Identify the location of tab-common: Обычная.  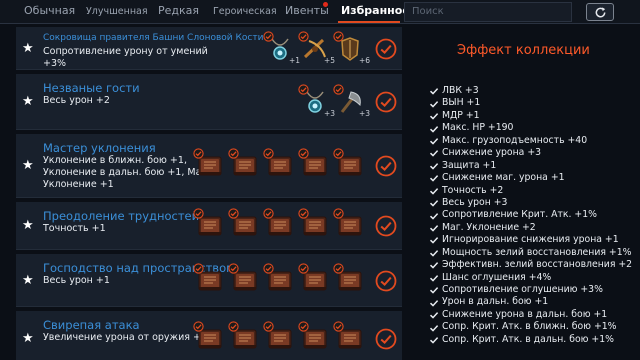
(49, 11).